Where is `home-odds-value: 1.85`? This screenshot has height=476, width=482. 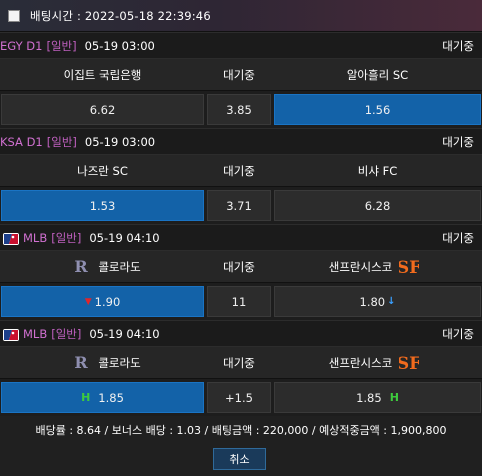 home-odds-value: 1.85 is located at coordinates (111, 397).